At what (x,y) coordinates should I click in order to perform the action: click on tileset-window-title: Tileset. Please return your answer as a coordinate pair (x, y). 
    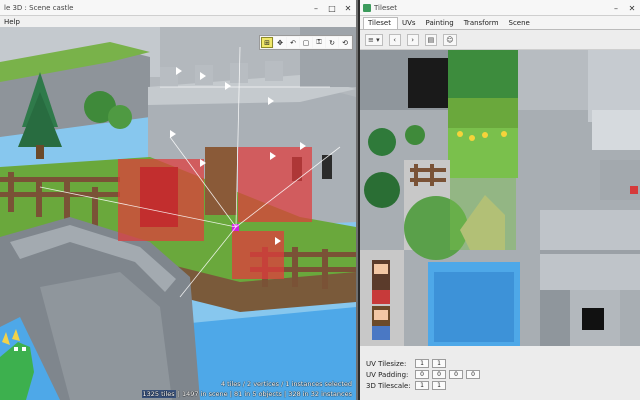
    Looking at the image, I should click on (385, 7).